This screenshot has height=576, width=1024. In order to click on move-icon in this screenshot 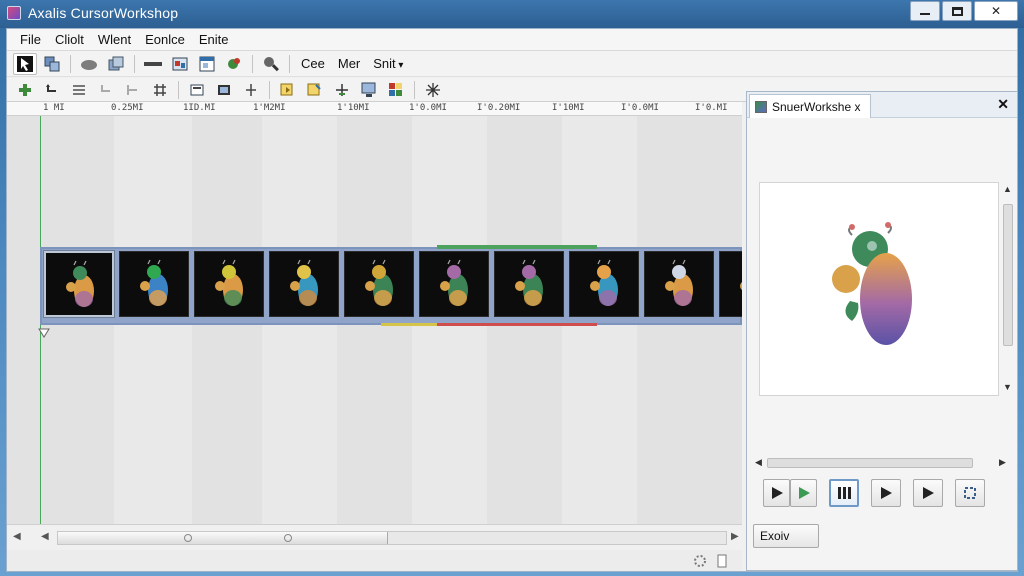, I will do `click(342, 89)`.